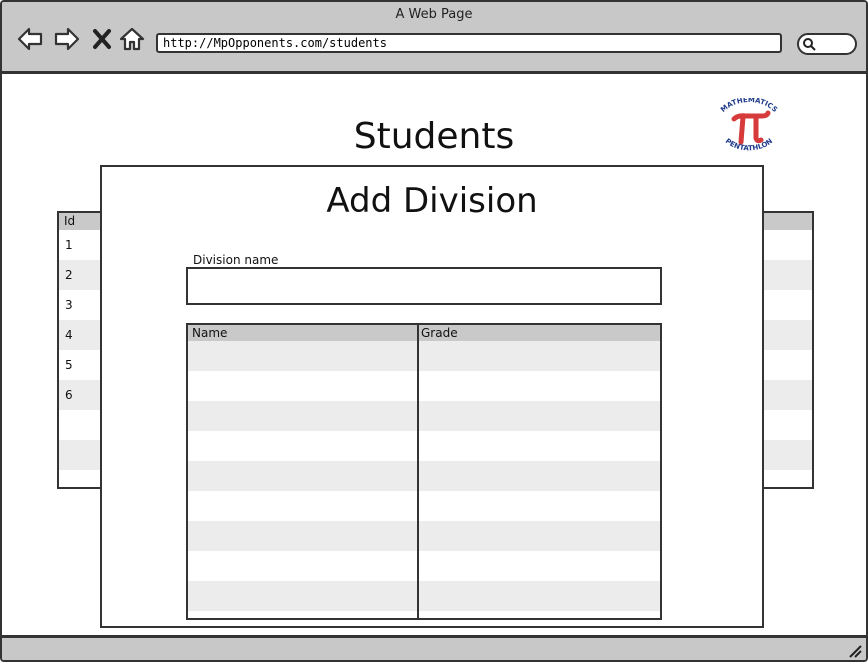  Describe the element at coordinates (236, 260) in the screenshot. I see `division-name-label: Division name` at that location.